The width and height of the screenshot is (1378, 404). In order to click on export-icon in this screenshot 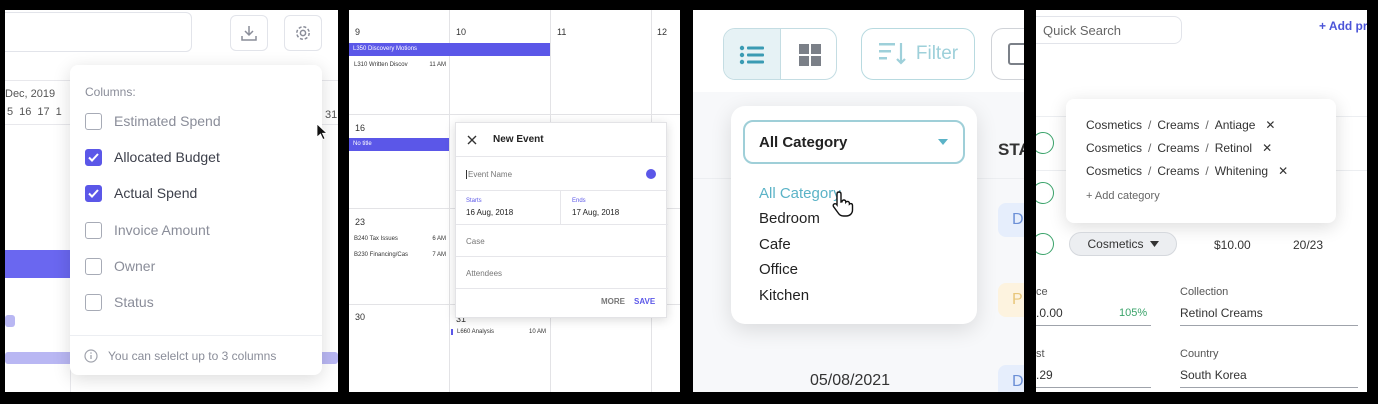, I will do `click(1016, 54)`.